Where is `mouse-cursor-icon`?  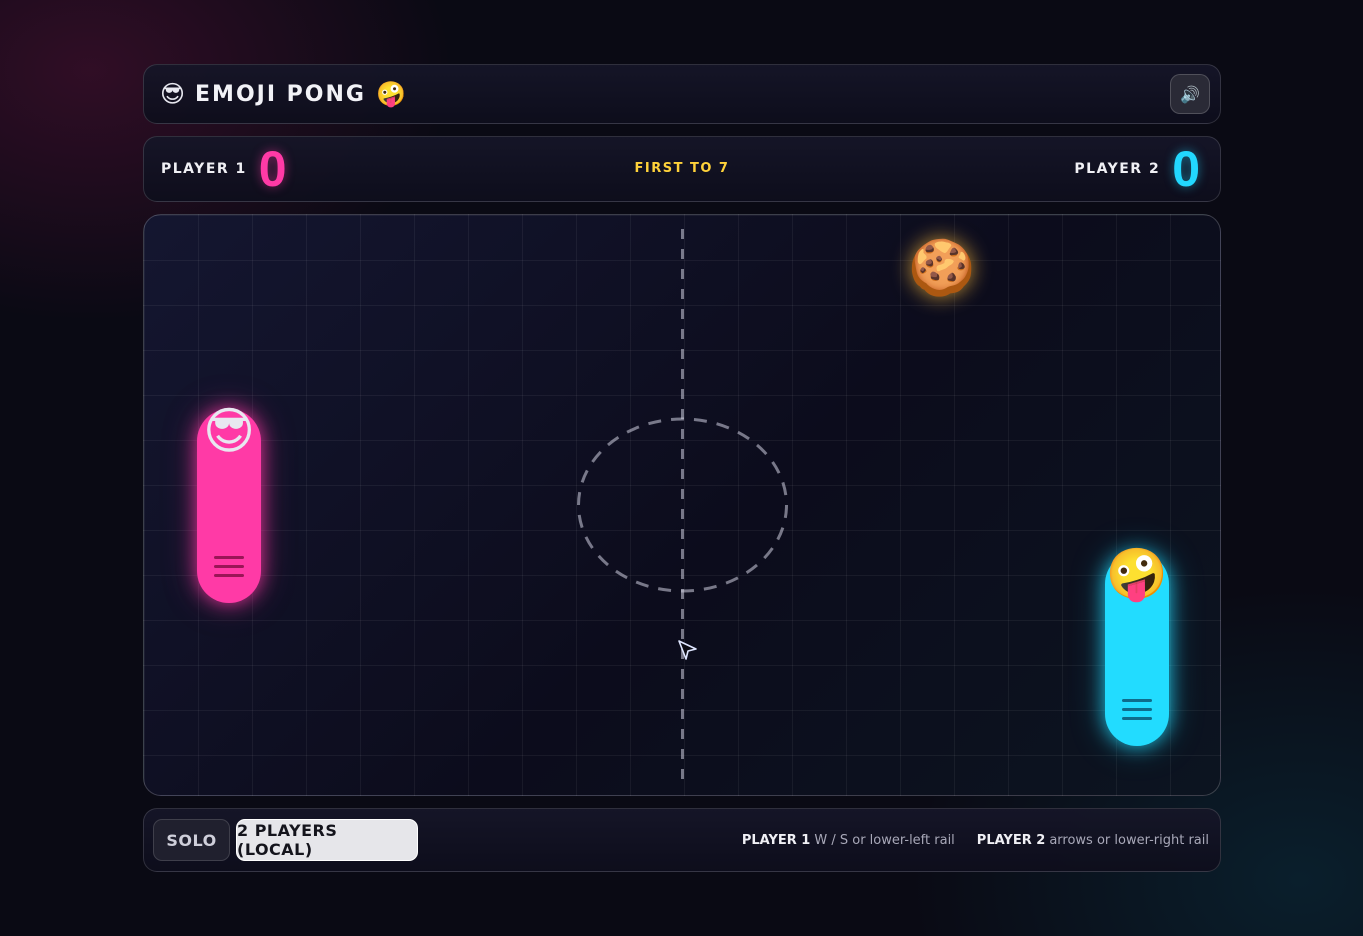 mouse-cursor-icon is located at coordinates (687, 650).